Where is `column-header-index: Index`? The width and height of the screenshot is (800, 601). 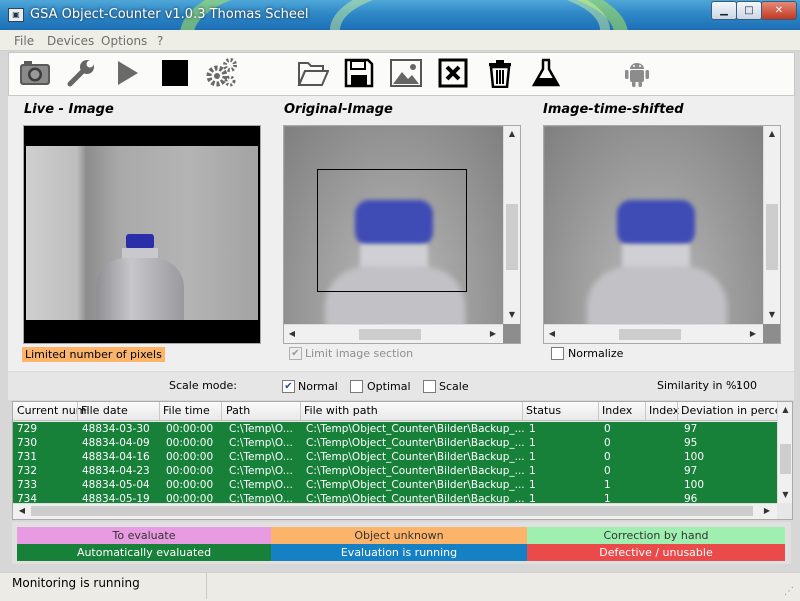
column-header-index: Index is located at coordinates (617, 410).